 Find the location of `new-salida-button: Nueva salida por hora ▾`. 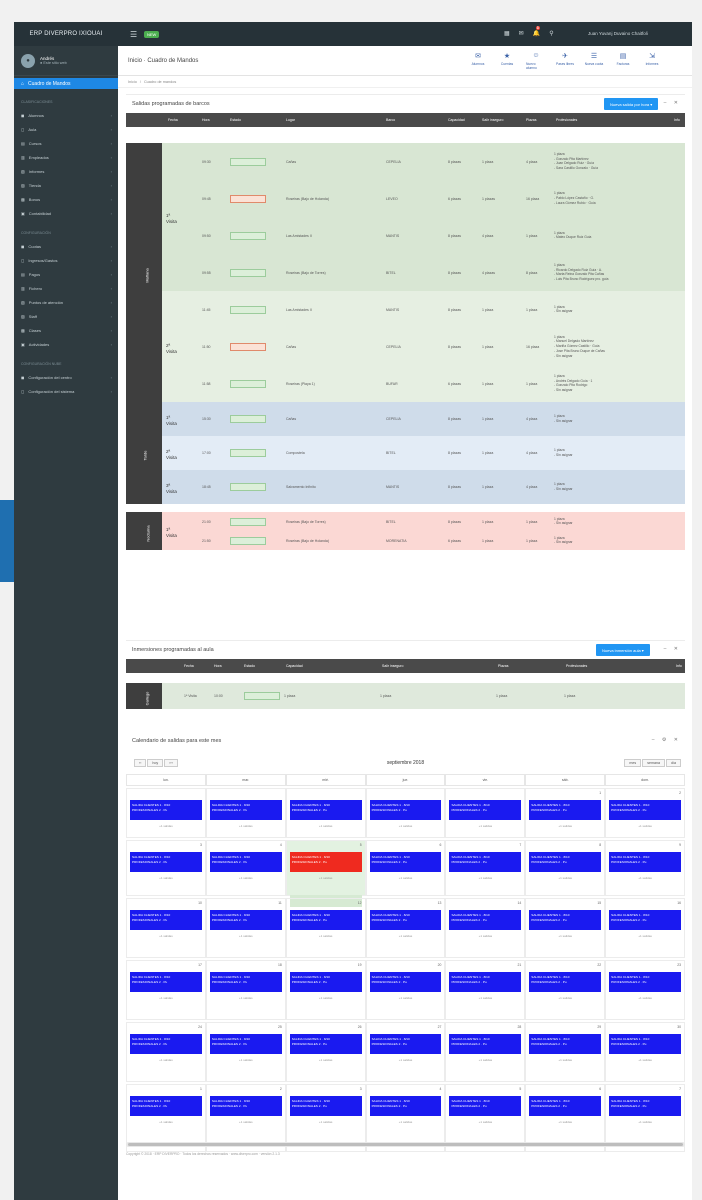

new-salida-button: Nueva salida por hora ▾ is located at coordinates (631, 104).